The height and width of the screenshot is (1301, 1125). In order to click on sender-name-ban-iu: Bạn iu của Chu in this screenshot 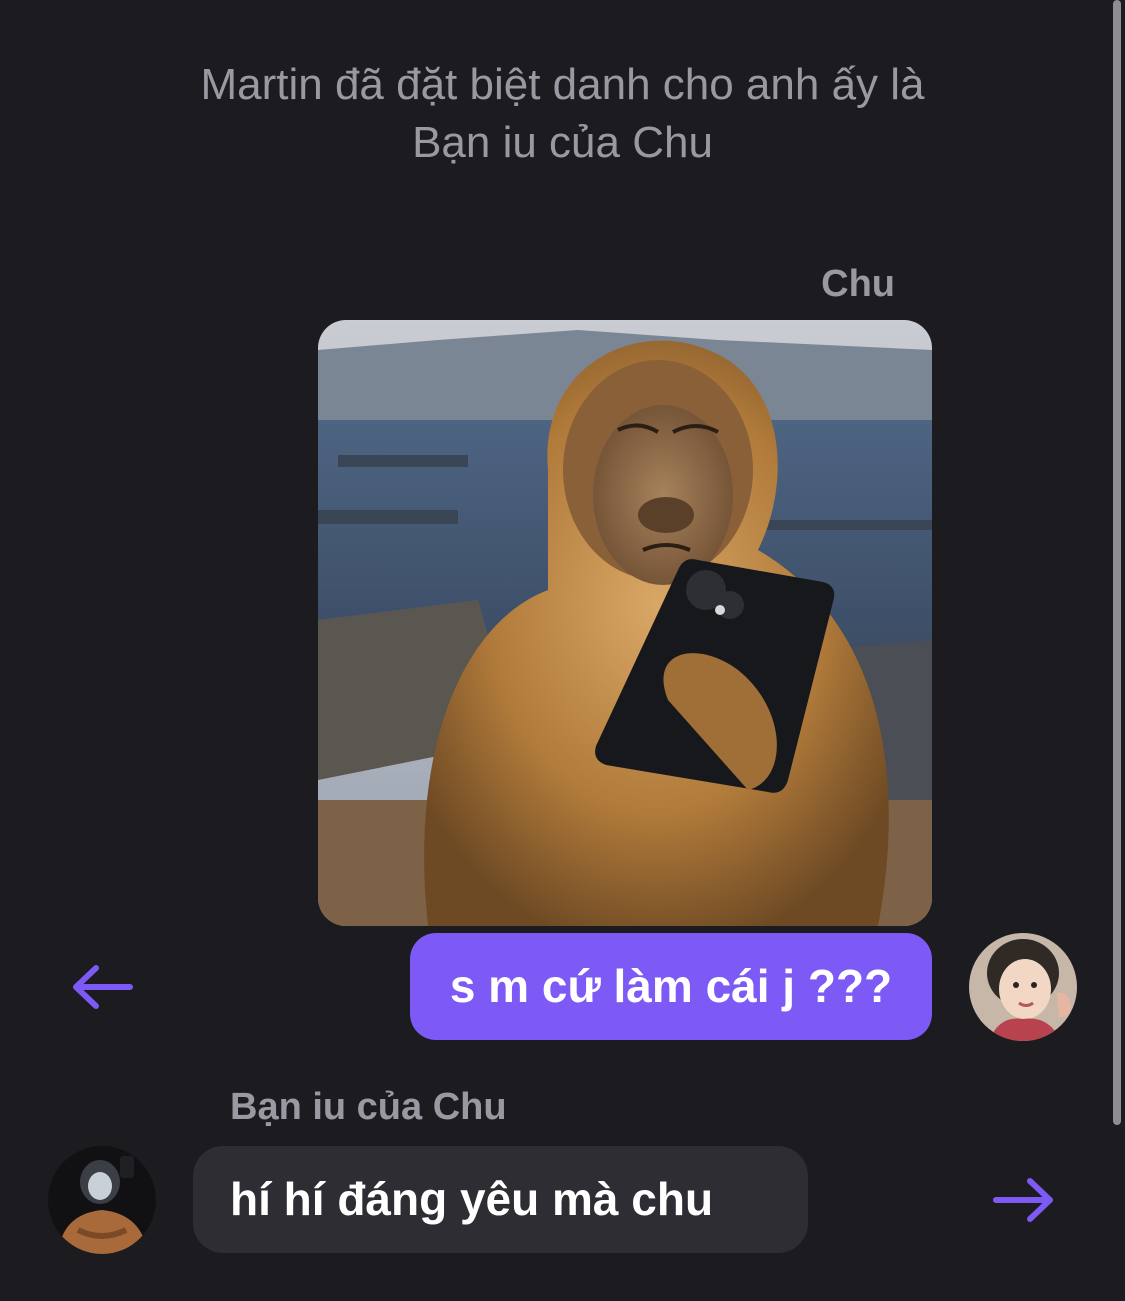, I will do `click(368, 1107)`.